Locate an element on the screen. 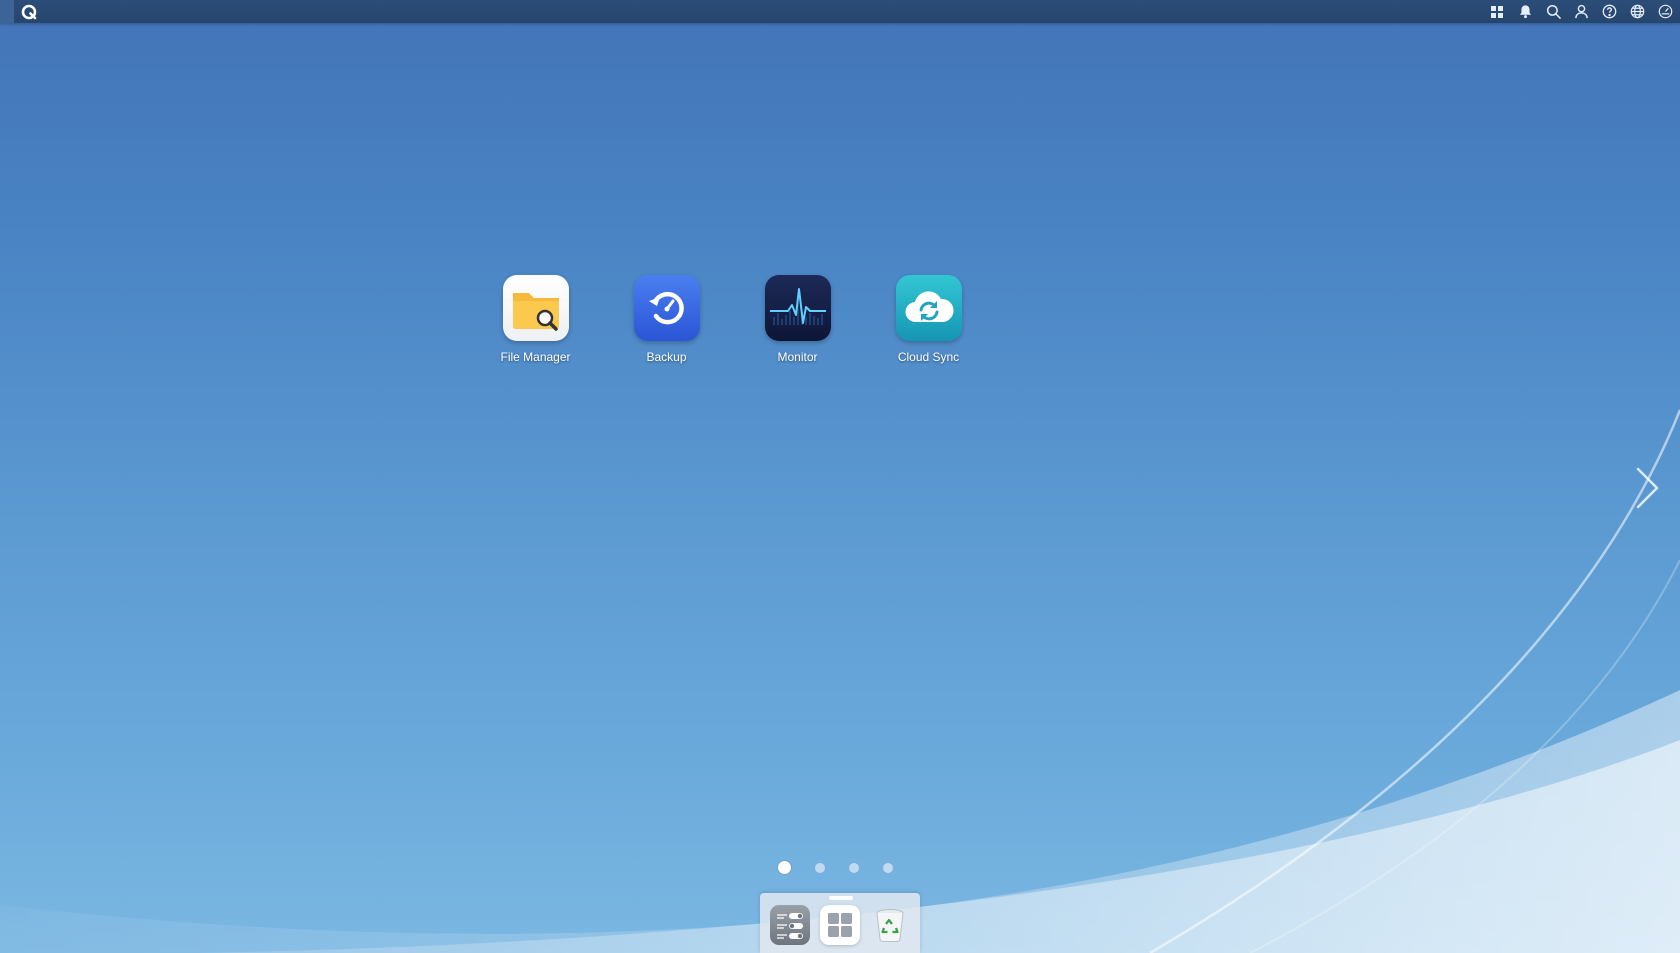 This screenshot has width=1680, height=953. folder-search-icon is located at coordinates (535, 308).